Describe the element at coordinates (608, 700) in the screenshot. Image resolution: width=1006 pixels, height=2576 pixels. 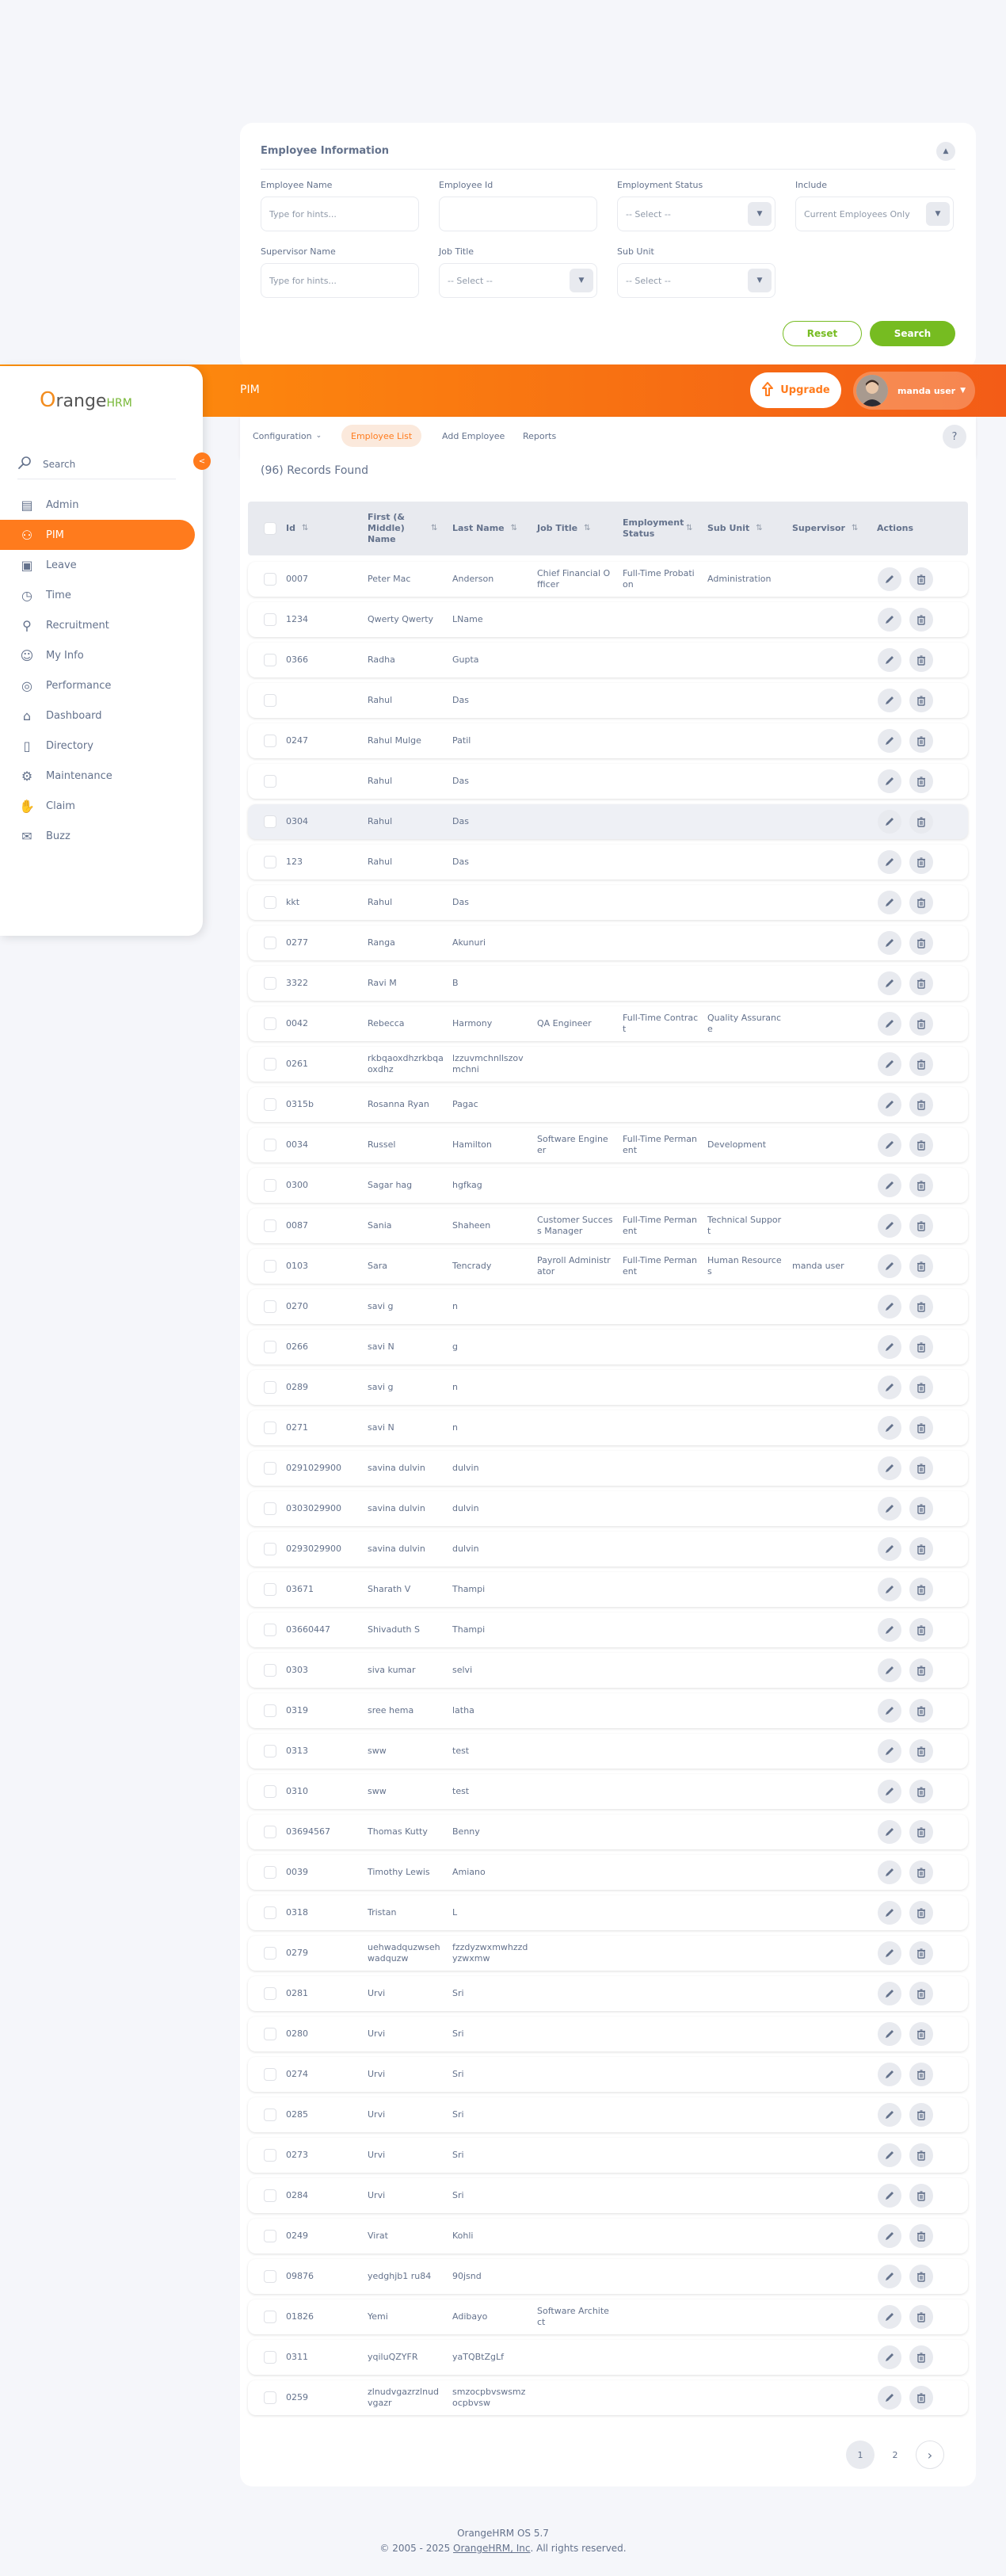
I see `table-row: Rahul Das` at that location.